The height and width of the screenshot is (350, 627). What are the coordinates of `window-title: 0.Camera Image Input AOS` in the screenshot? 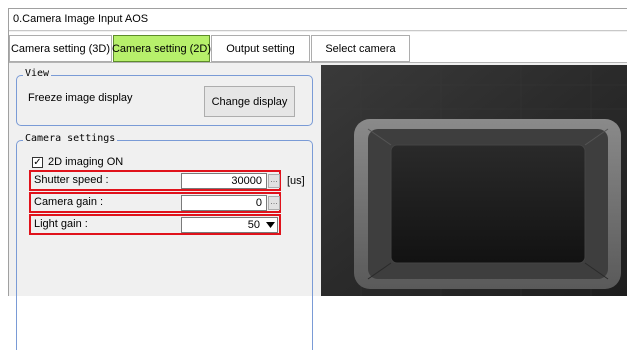 It's located at (318, 20).